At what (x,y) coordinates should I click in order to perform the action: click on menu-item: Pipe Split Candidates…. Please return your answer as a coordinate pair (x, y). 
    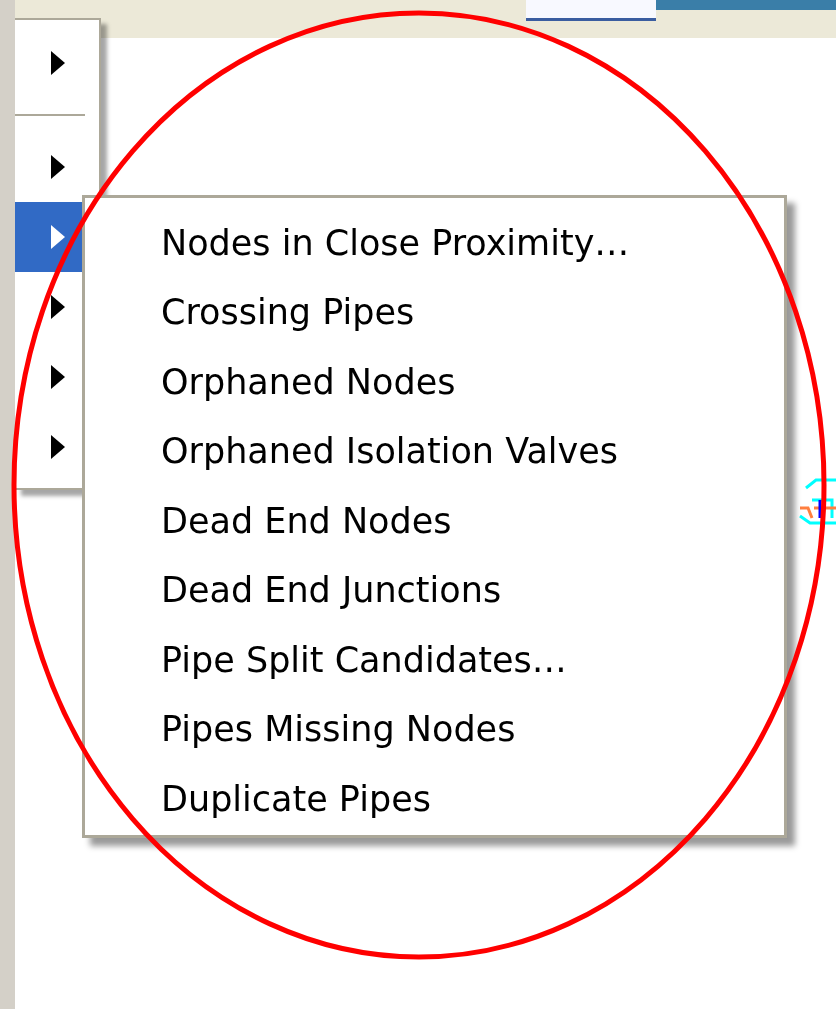
    Looking at the image, I should click on (434, 660).